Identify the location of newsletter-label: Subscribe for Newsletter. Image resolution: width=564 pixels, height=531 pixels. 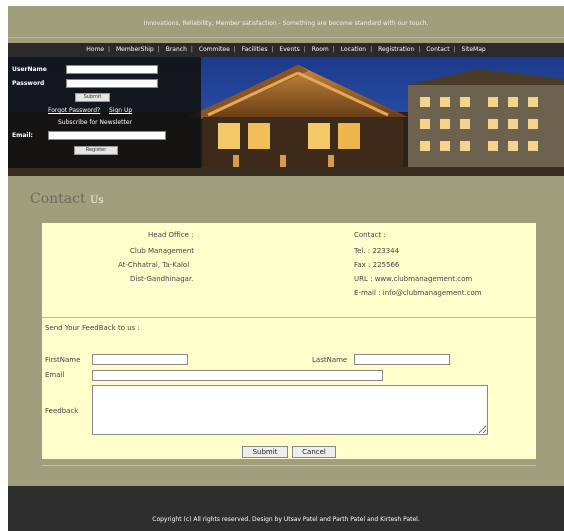
(95, 122).